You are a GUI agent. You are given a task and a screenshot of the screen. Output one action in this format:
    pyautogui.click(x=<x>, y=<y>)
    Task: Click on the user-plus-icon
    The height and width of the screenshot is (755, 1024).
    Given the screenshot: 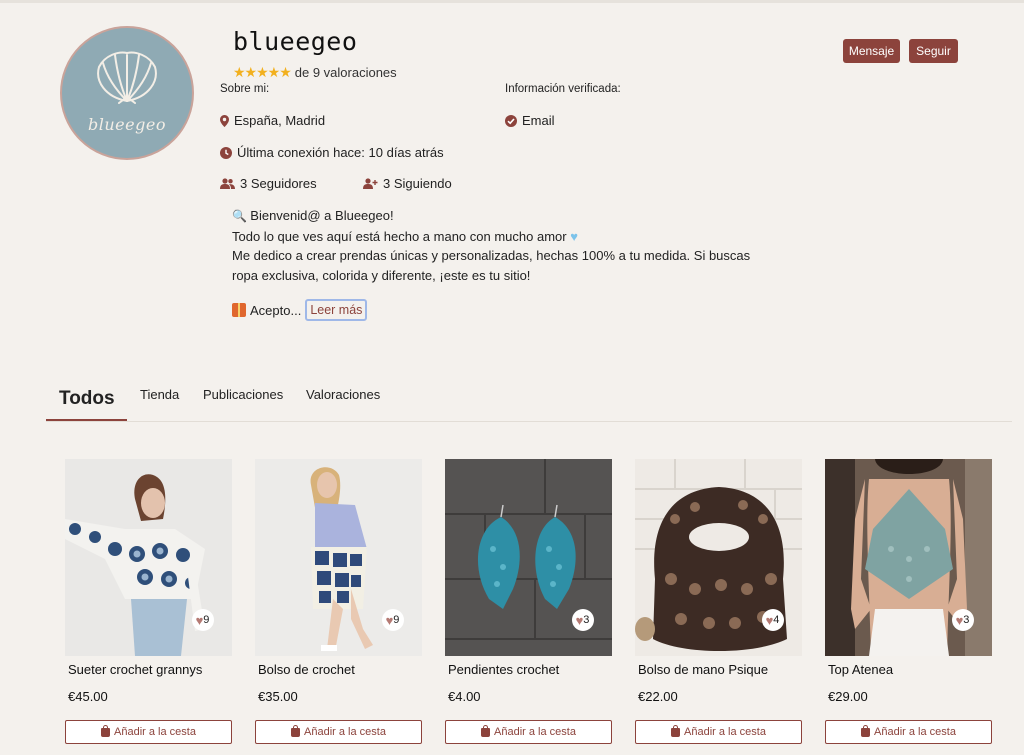 What is the action you would take?
    pyautogui.click(x=370, y=183)
    